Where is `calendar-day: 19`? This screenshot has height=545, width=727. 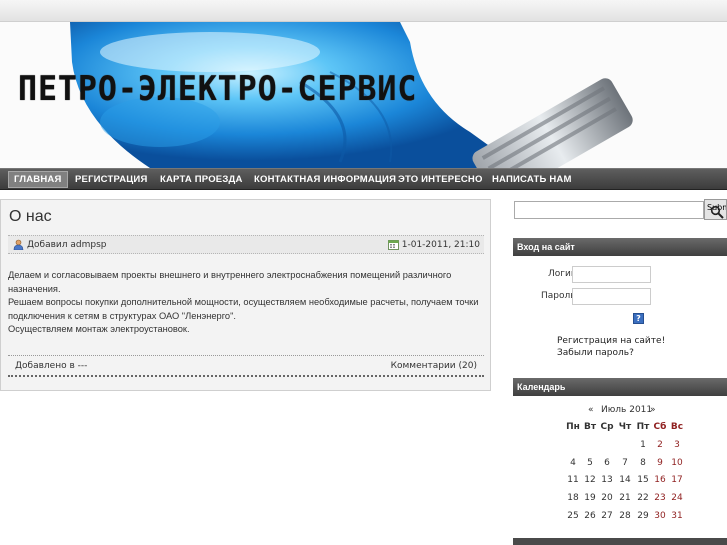
calendar-day: 19 is located at coordinates (590, 498).